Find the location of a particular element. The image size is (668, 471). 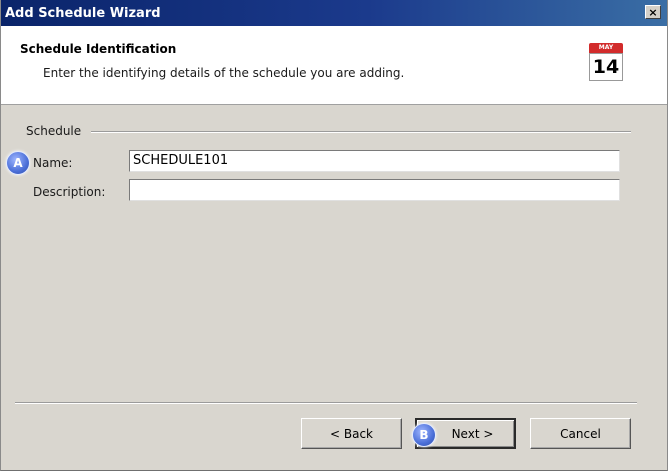

cancel-button-label: Cancel is located at coordinates (580, 433).